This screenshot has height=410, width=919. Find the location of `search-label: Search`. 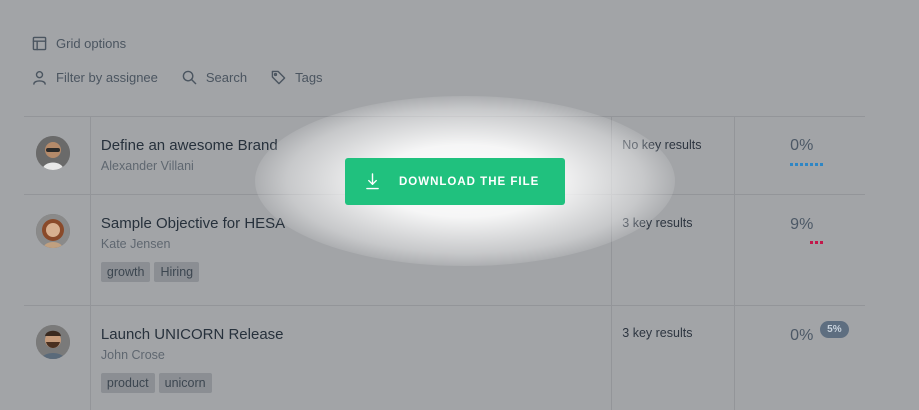

search-label: Search is located at coordinates (226, 77).